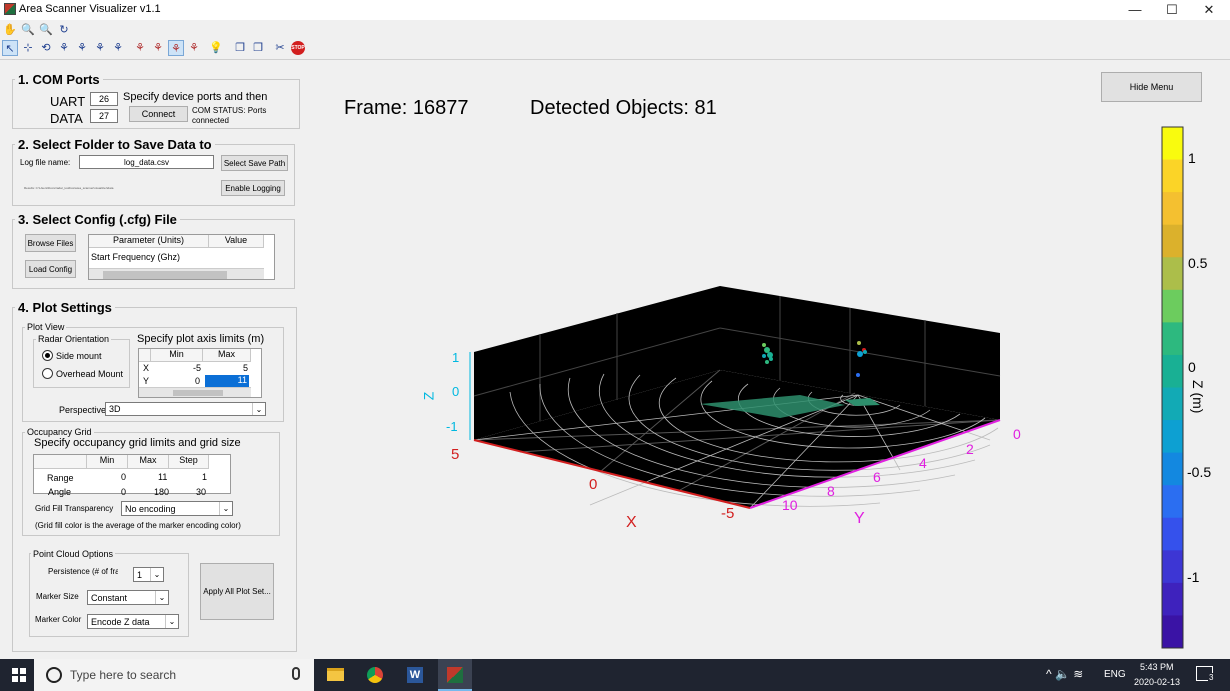 This screenshot has height=691, width=1230. Describe the element at coordinates (19, 675) in the screenshot. I see `windows-start-icon` at that location.